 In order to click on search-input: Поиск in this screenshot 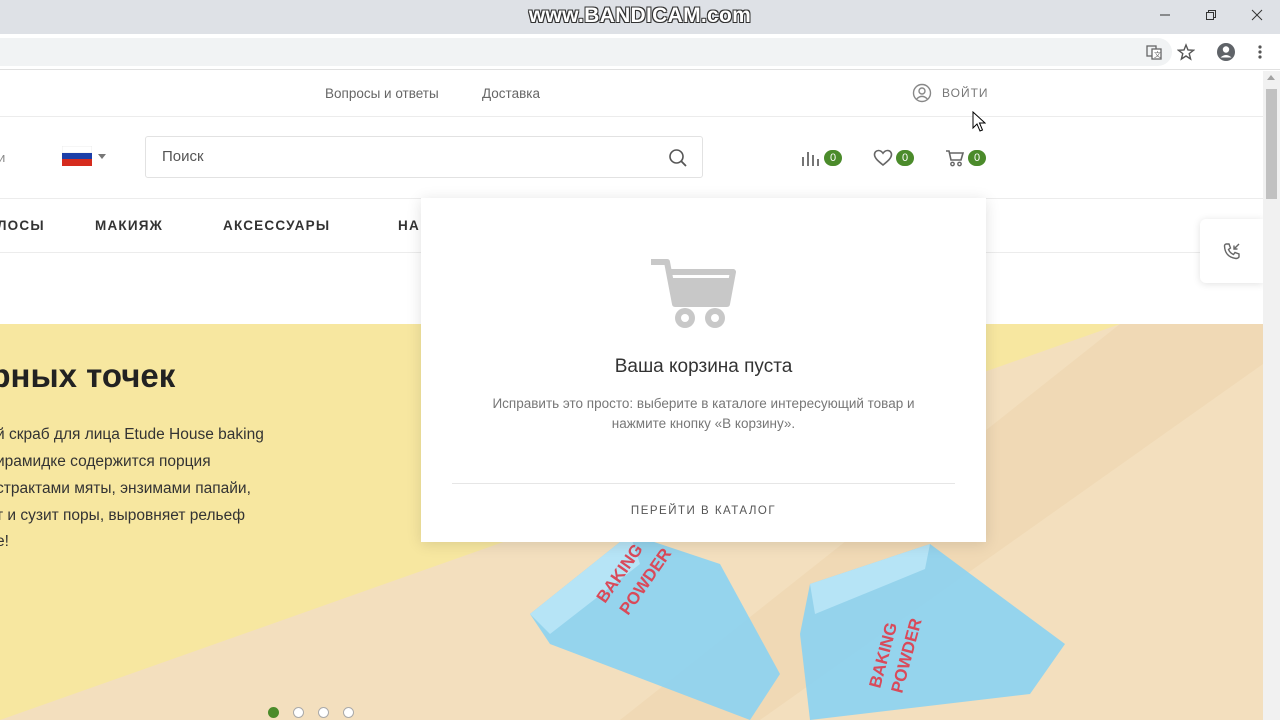, I will do `click(183, 156)`.